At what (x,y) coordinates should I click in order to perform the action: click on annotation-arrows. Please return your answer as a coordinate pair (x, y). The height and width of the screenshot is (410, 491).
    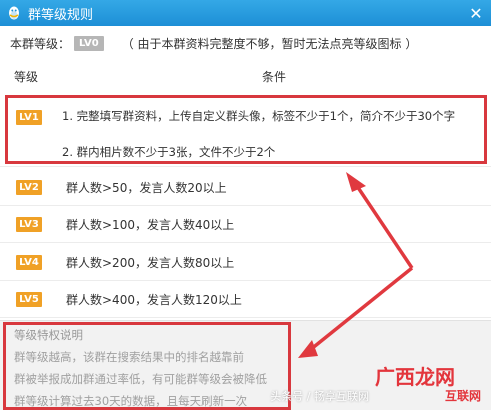
    Looking at the image, I should click on (356, 265).